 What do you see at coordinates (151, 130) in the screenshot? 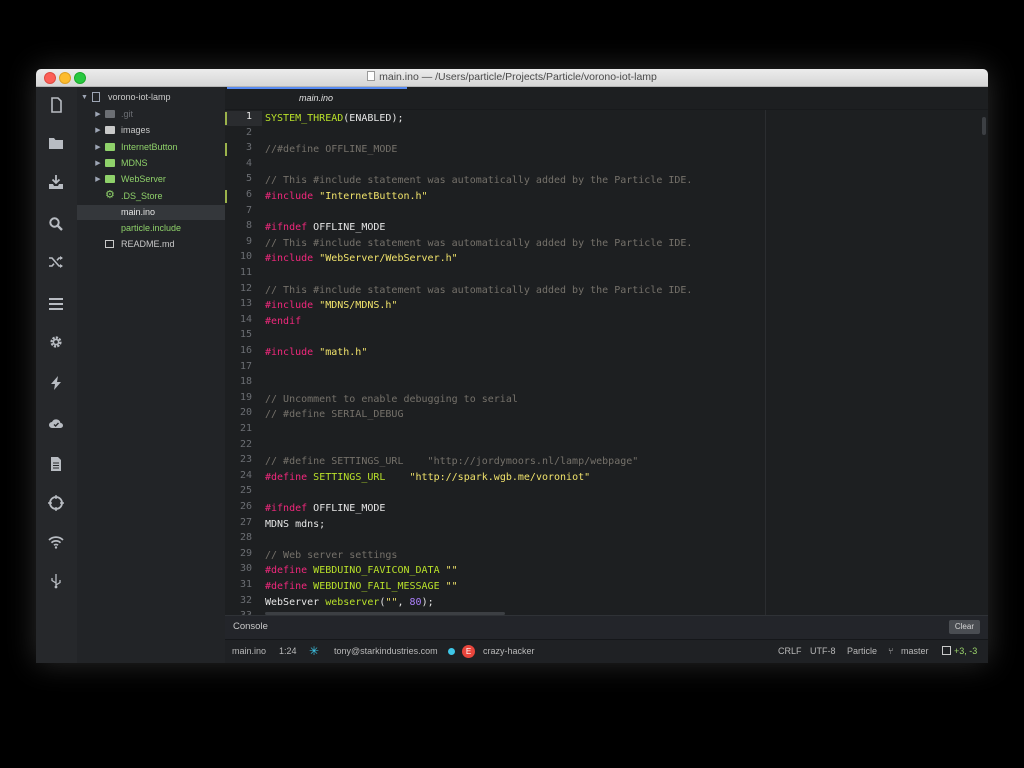
I see `tree-item-images: ▶ images` at bounding box center [151, 130].